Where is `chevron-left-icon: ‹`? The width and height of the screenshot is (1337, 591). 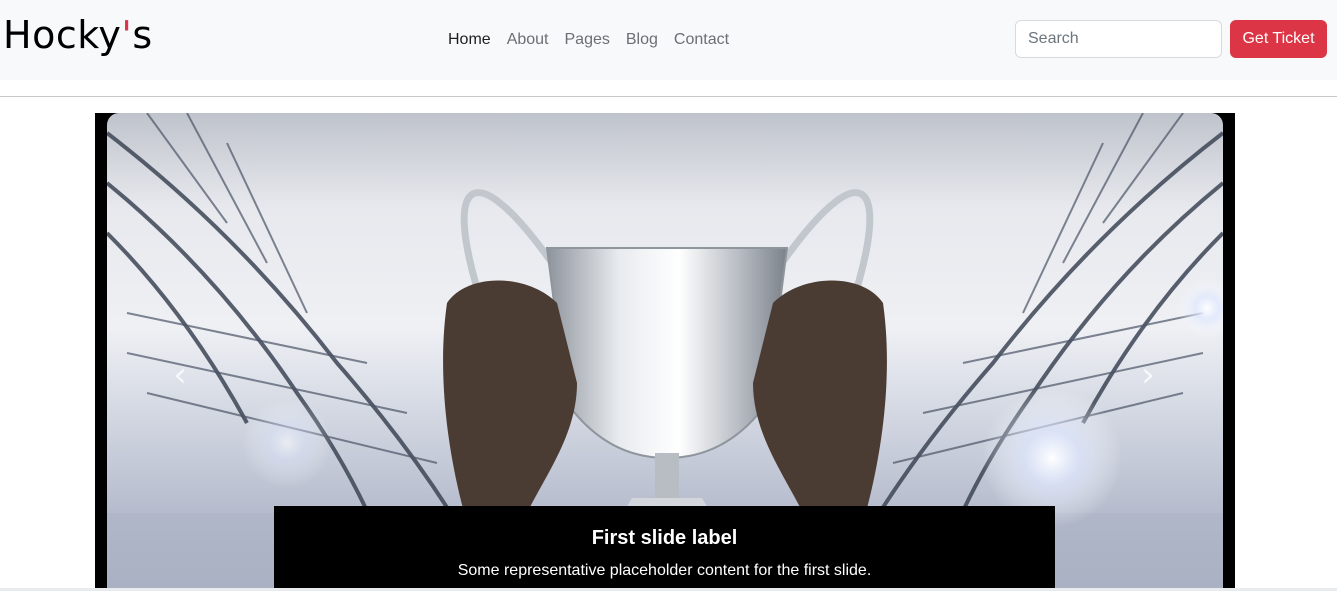 chevron-left-icon: ‹ is located at coordinates (180, 375).